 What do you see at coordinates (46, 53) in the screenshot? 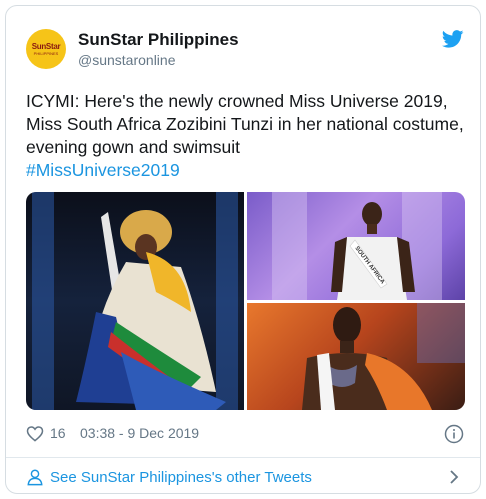
I see `avatar-logo-subtext: PHILIPPINES` at bounding box center [46, 53].